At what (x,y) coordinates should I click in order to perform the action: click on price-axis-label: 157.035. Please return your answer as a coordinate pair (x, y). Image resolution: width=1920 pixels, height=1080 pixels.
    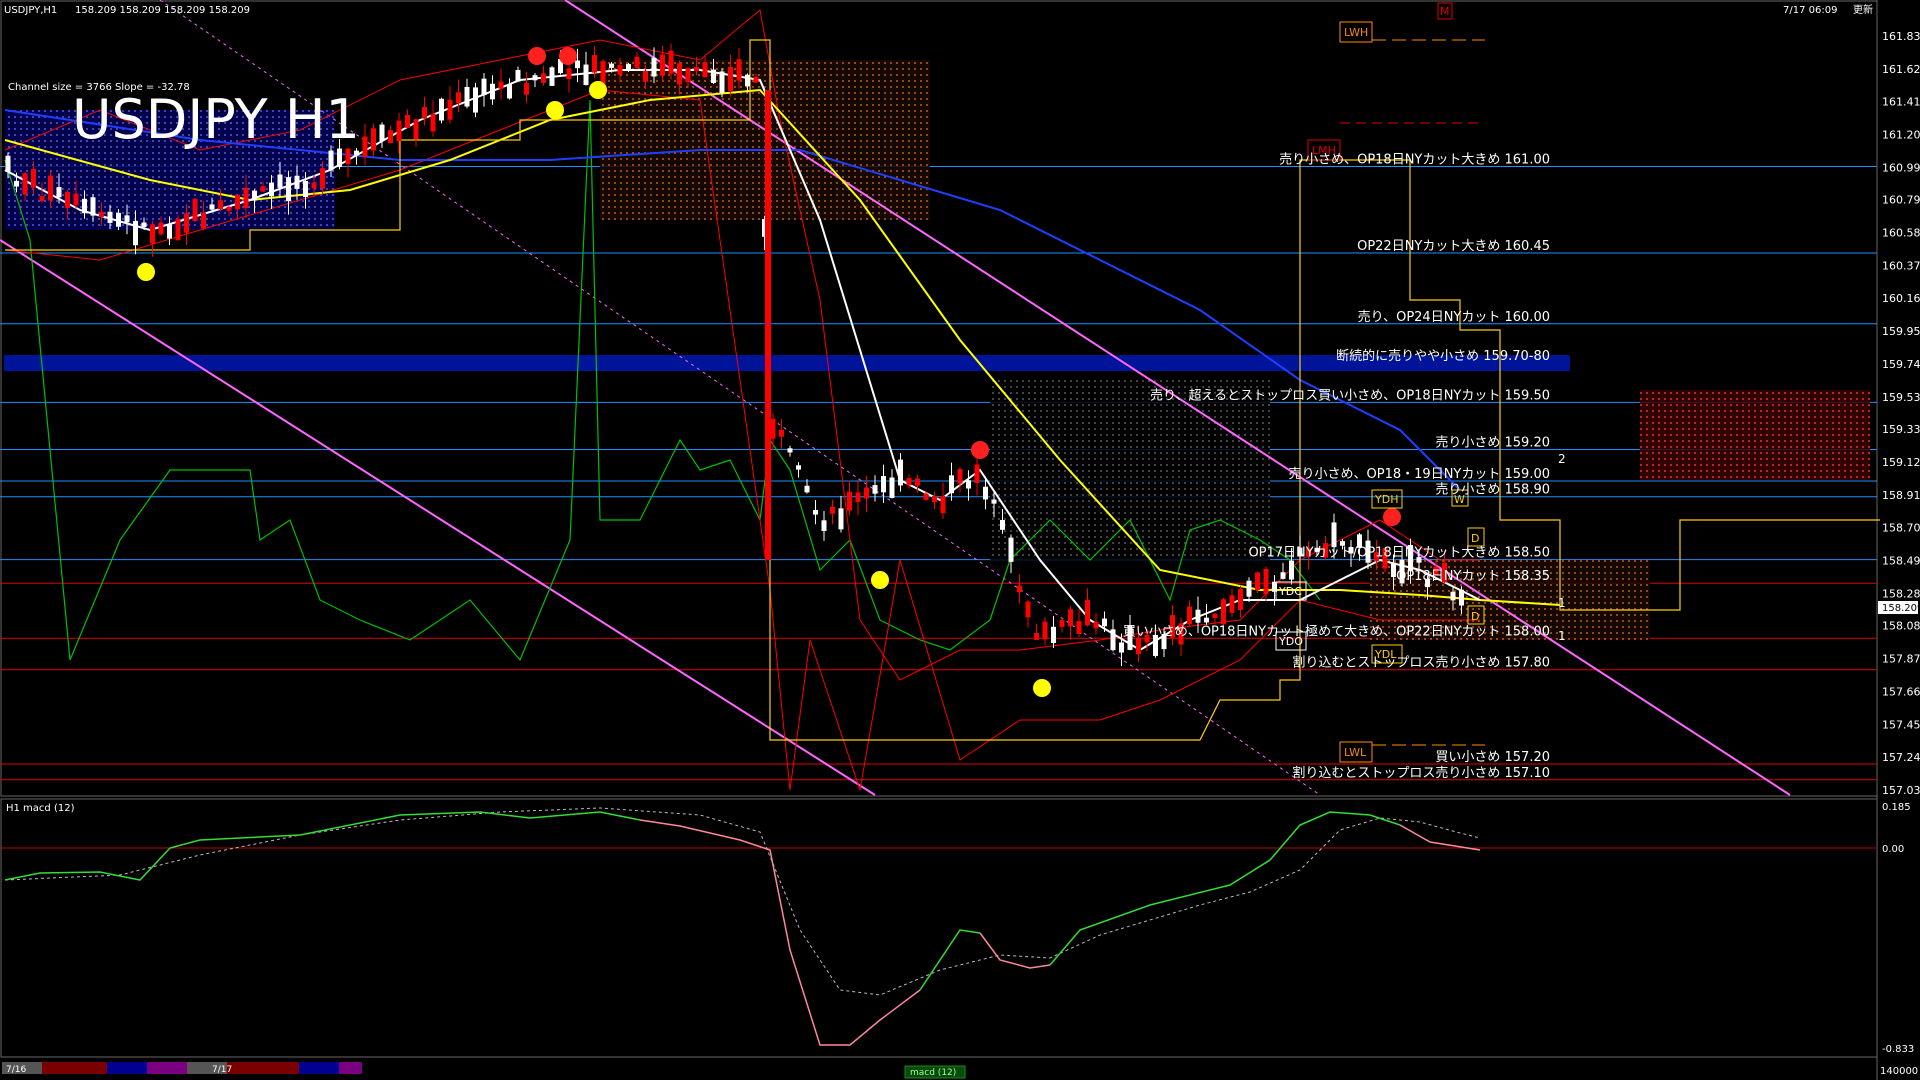
    Looking at the image, I should click on (1901, 790).